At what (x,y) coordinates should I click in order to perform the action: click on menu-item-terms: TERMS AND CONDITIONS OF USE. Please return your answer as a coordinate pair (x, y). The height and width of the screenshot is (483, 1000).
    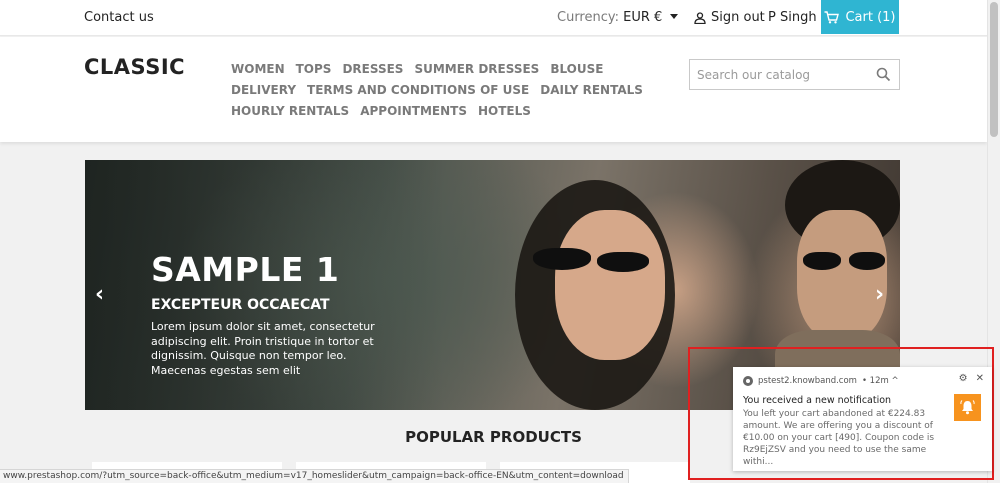
    Looking at the image, I should click on (418, 90).